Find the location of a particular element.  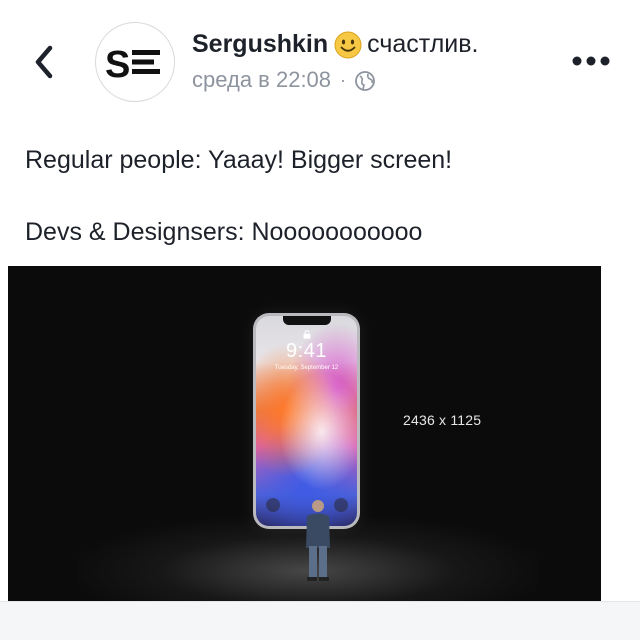

smiling-face-icon is located at coordinates (348, 45).